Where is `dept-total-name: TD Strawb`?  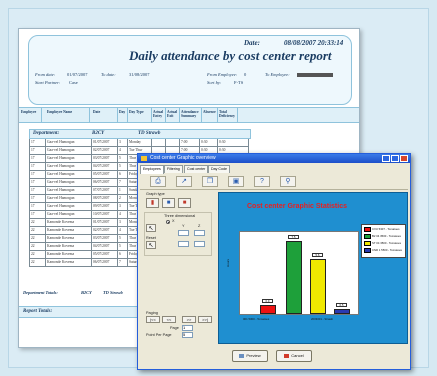
dept-total-name: TD Strawb is located at coordinates (113, 292).